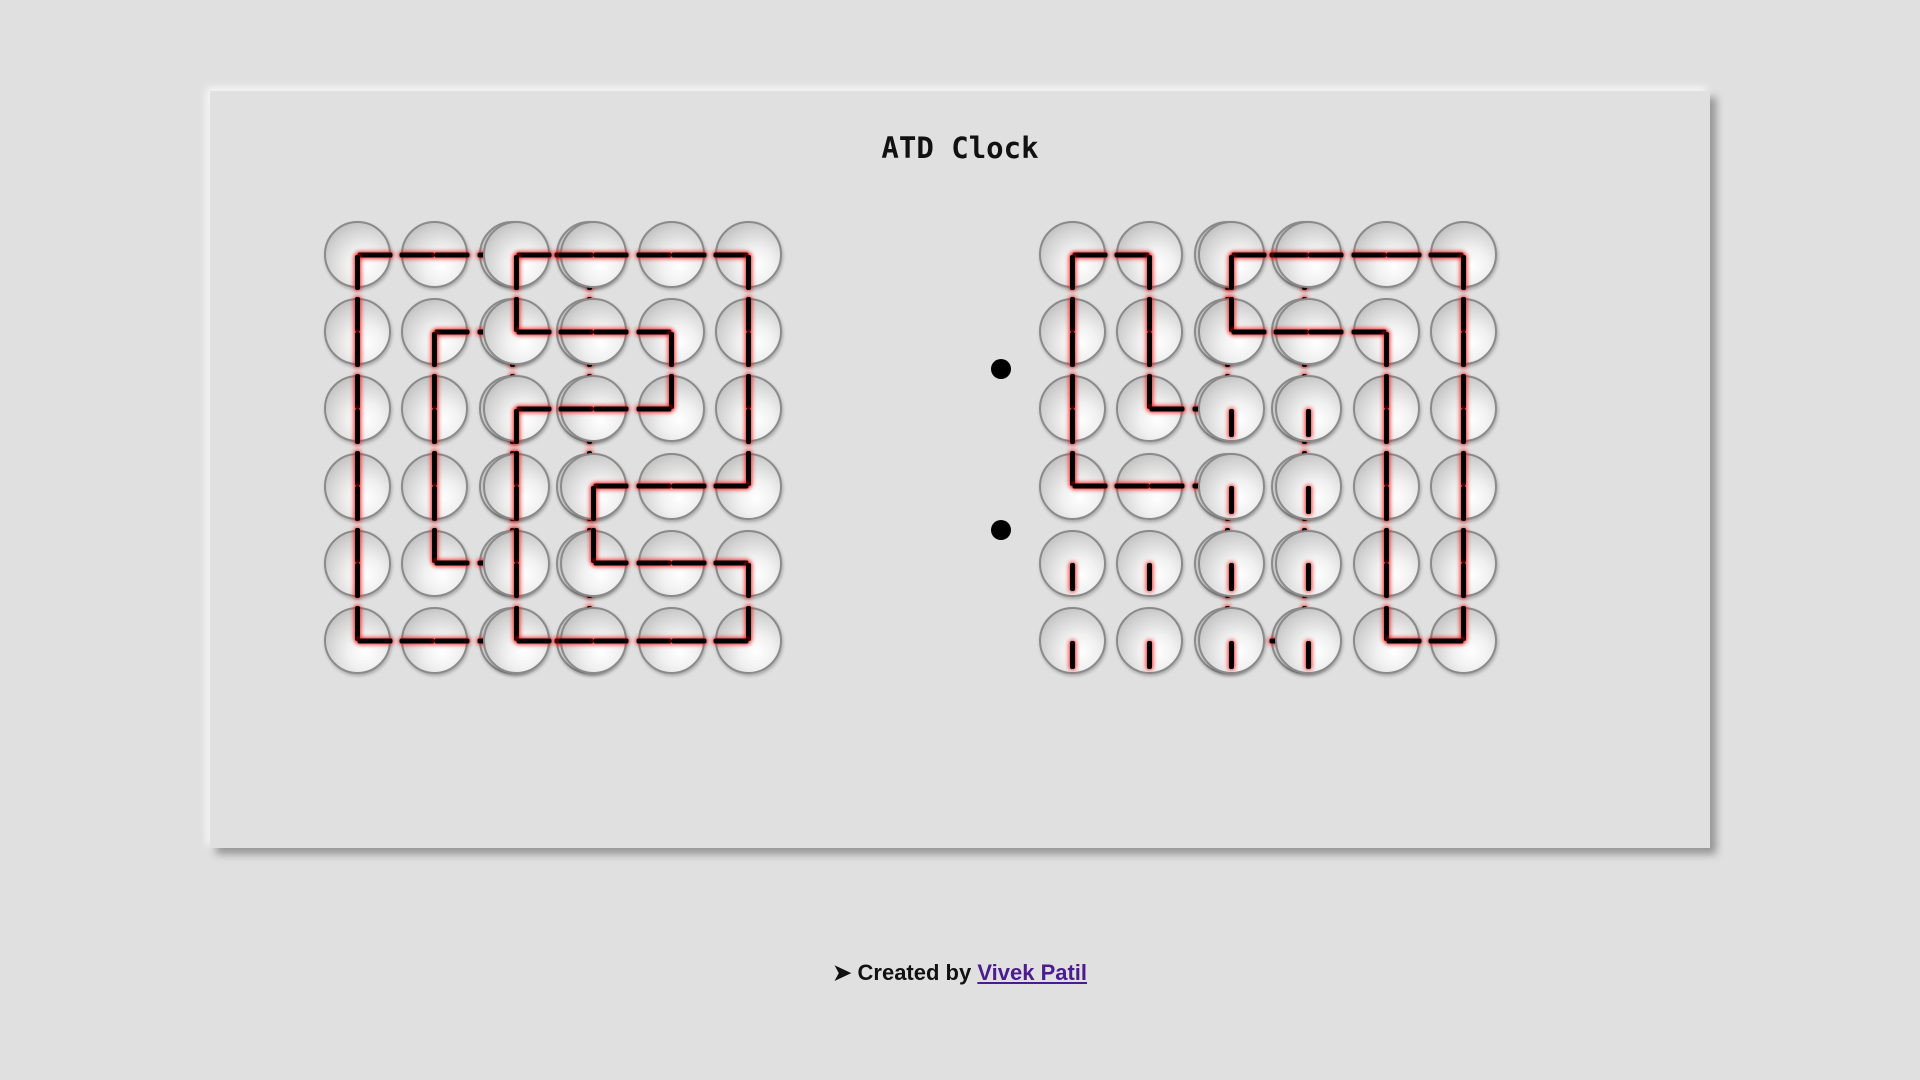  Describe the element at coordinates (1032, 972) in the screenshot. I see `author-link: Vivek Patil` at that location.